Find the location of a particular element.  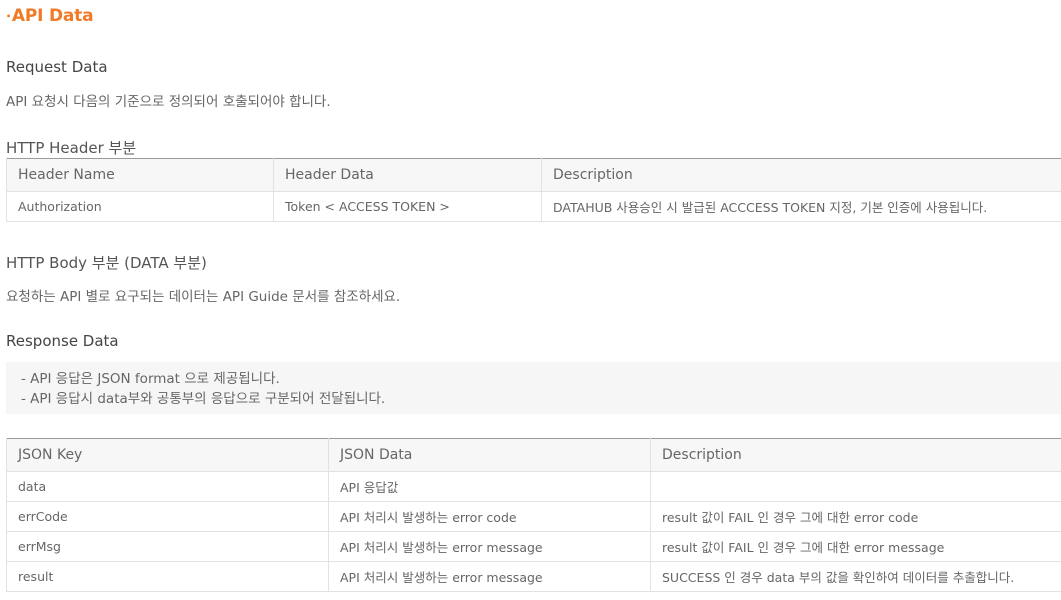

http-body-heading: HTTP Body 부분 (DATA 부분) is located at coordinates (106, 263).